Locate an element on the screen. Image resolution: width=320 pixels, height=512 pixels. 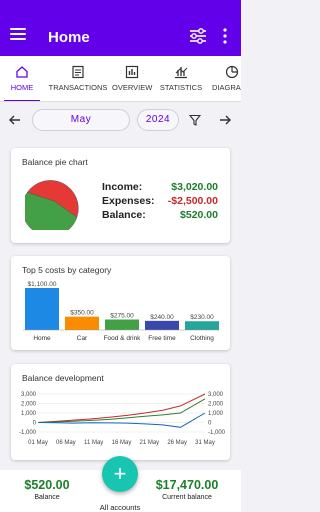
month-selector: May is located at coordinates (81, 120).